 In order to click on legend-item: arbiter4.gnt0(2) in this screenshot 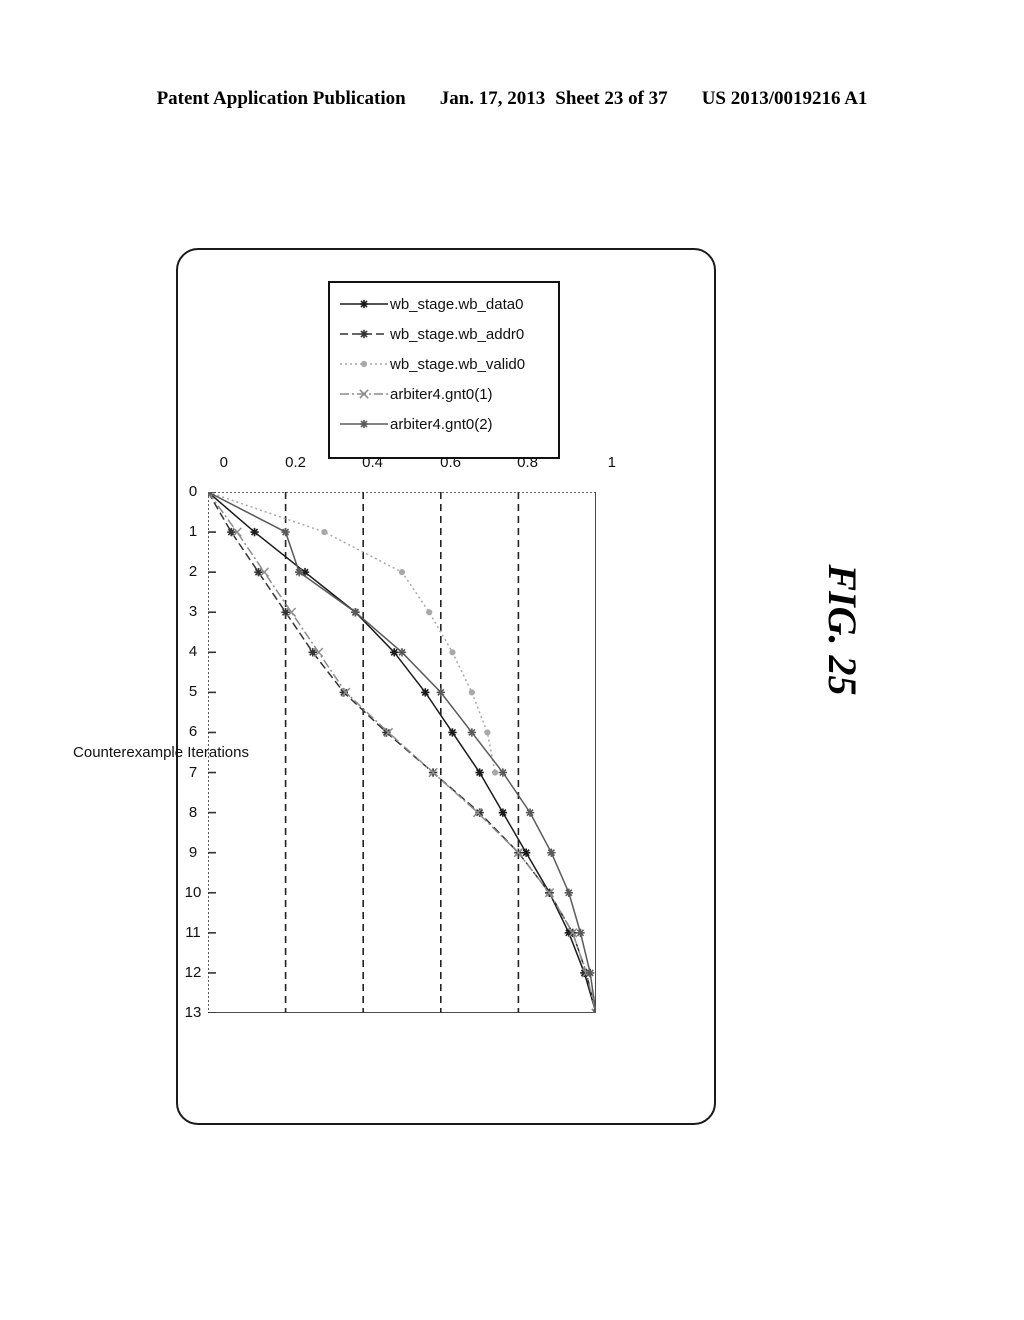, I will do `click(444, 424)`.